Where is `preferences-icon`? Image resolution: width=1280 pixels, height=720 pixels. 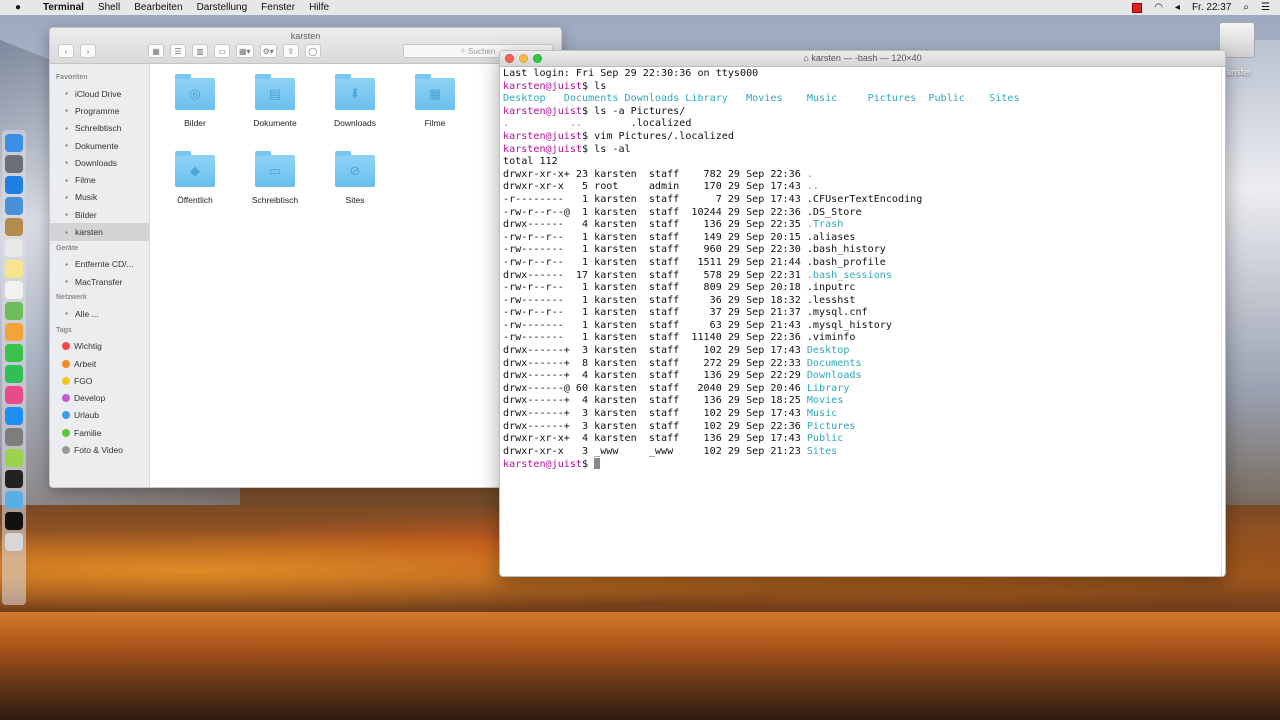
preferences-icon is located at coordinates (14, 437).